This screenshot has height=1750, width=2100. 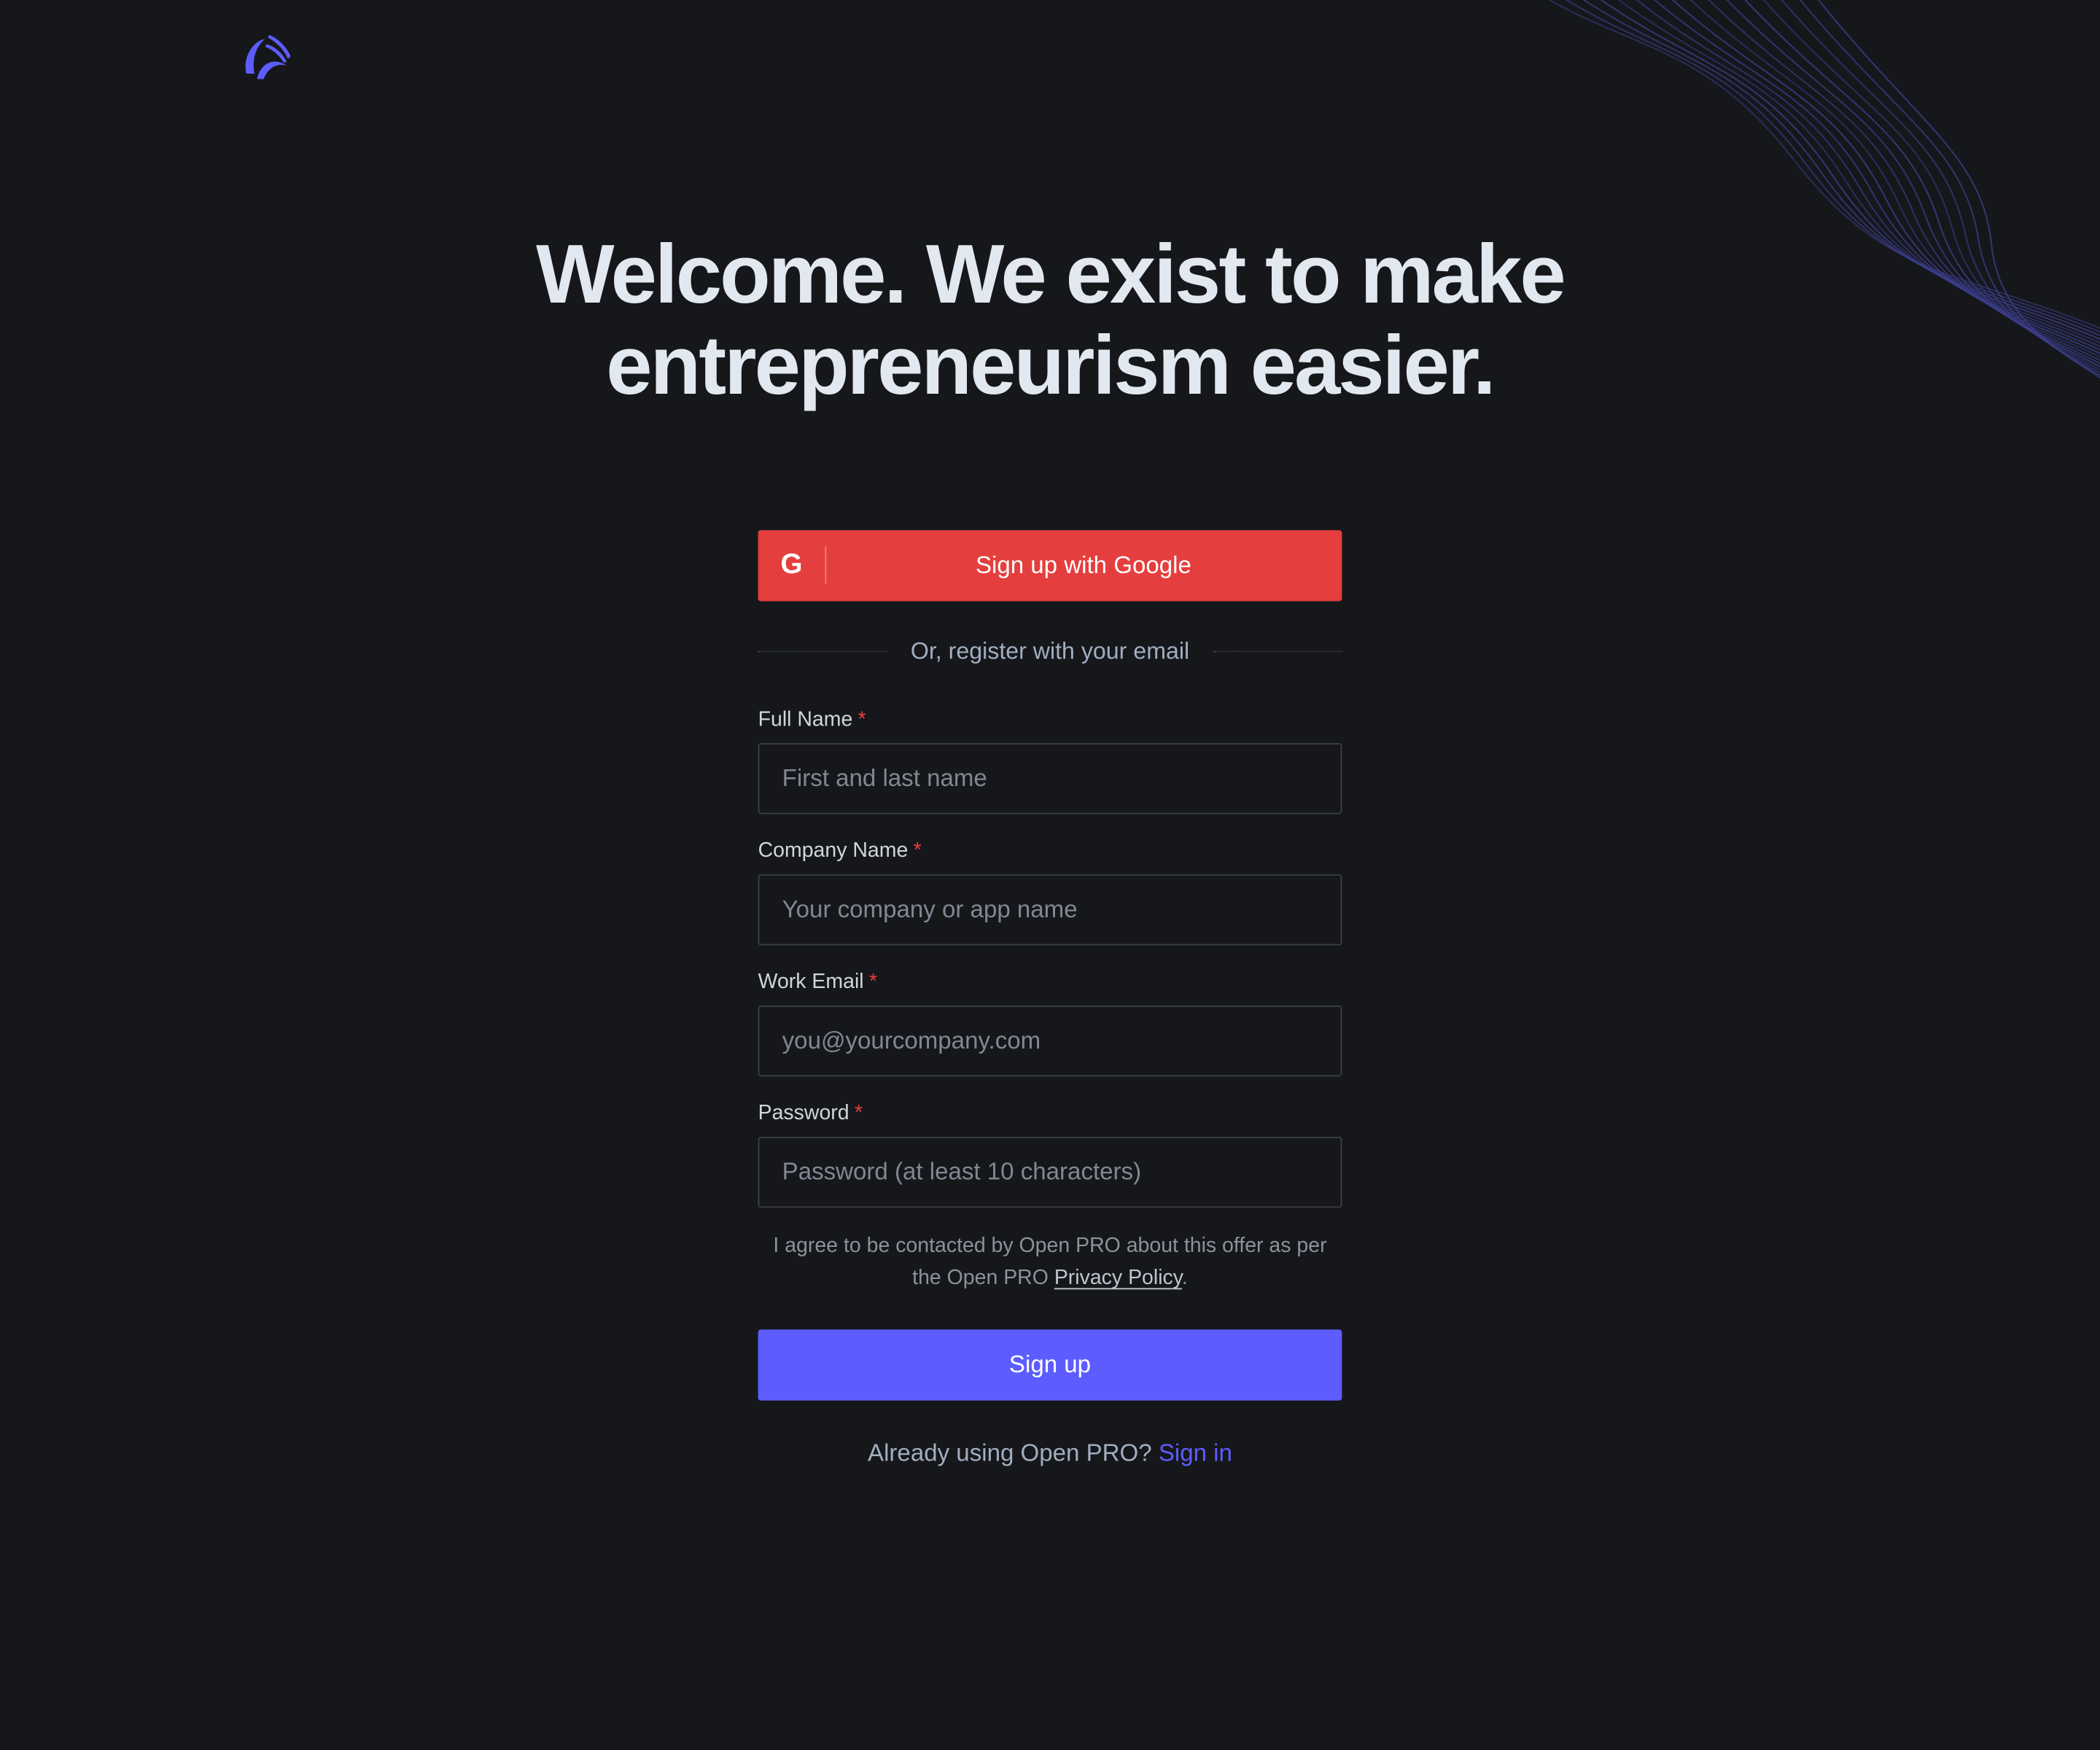 I want to click on open-pro-logo-icon, so click(x=268, y=55).